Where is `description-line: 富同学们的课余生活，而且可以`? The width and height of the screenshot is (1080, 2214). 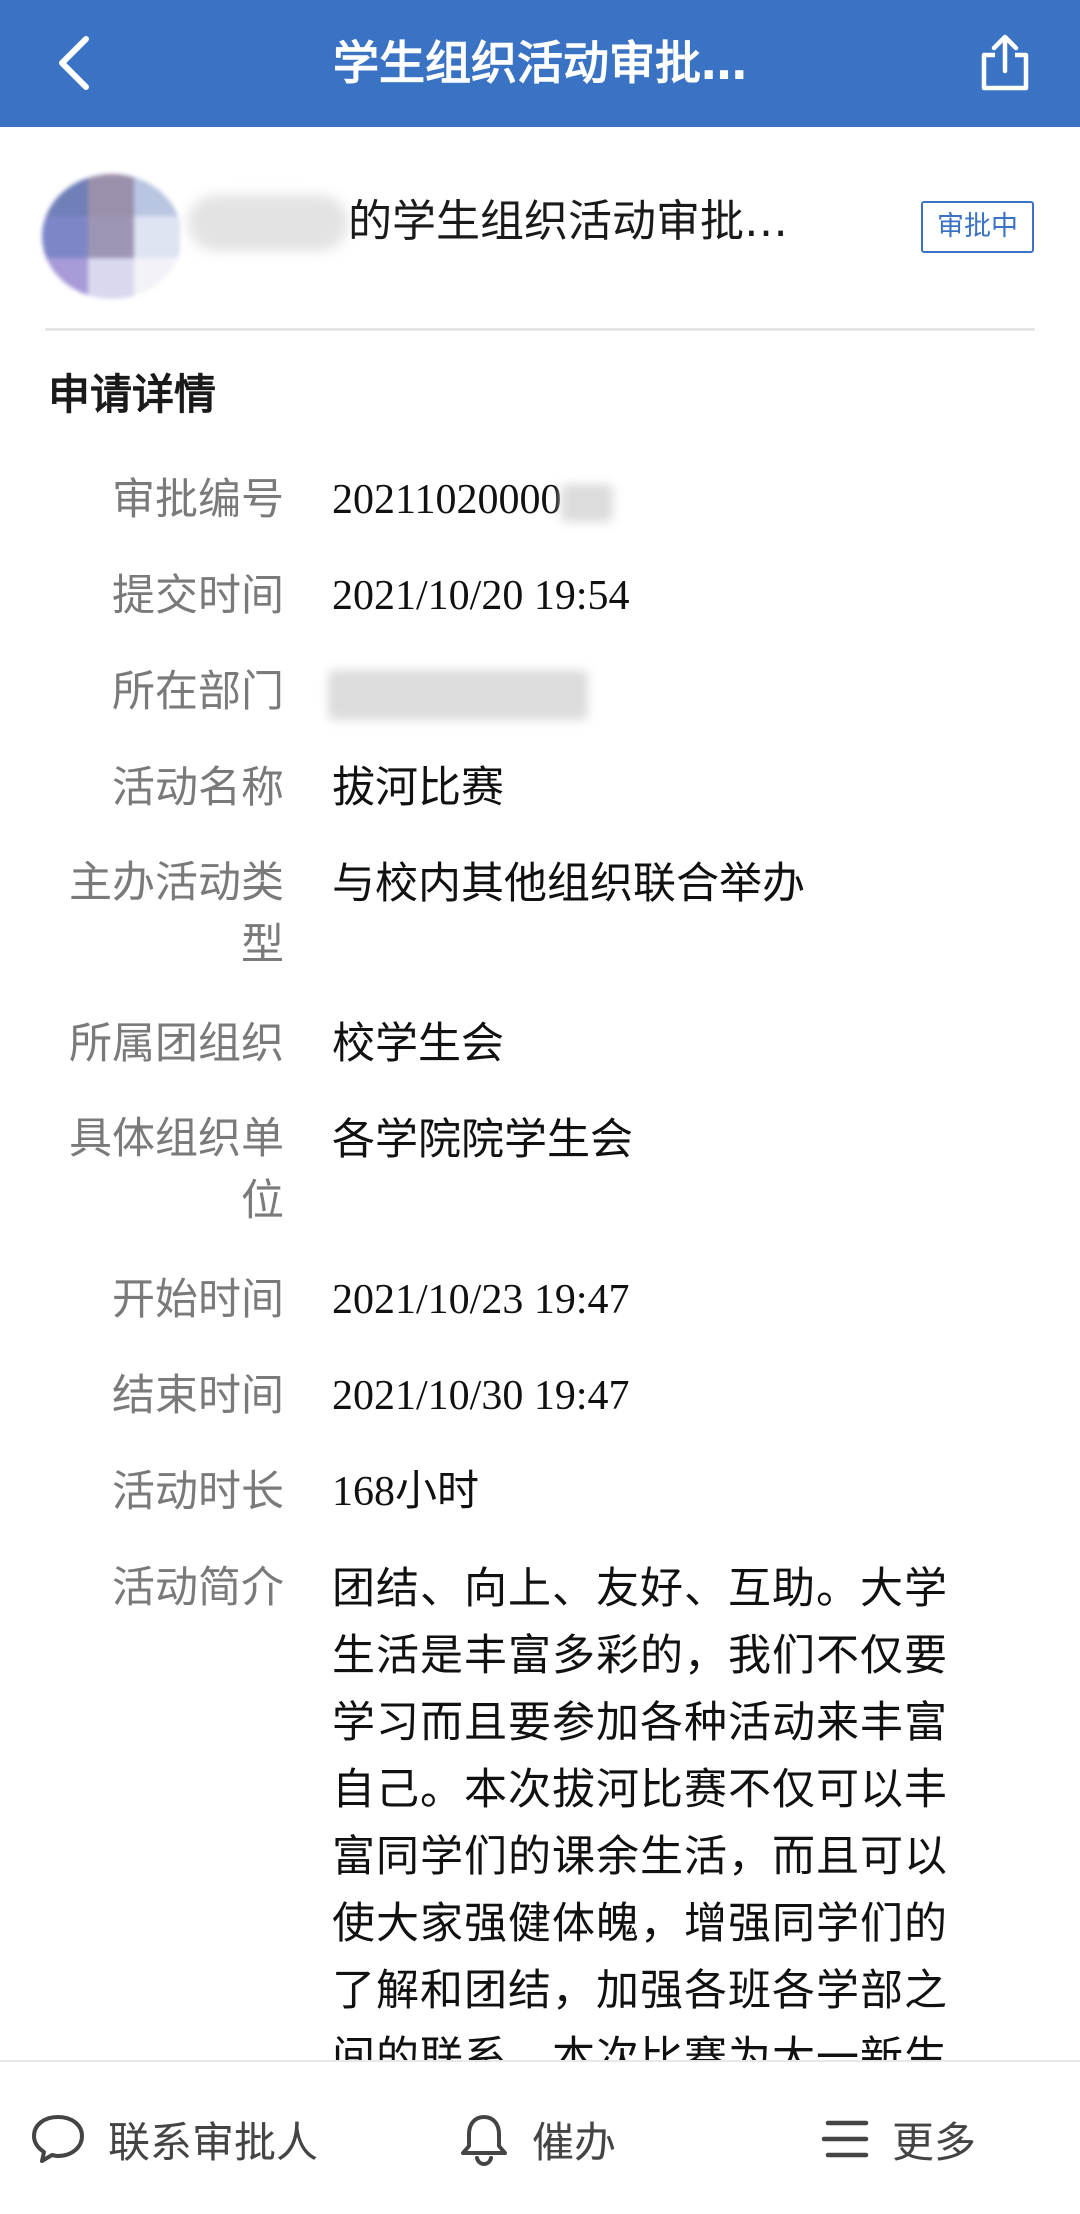 description-line: 富同学们的课余生活，而且可以 is located at coordinates (640, 1857).